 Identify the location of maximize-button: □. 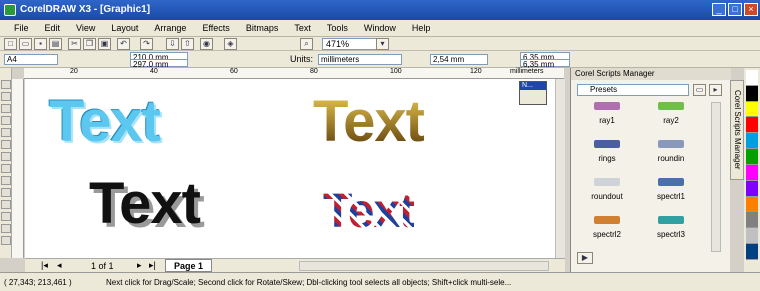
(735, 9).